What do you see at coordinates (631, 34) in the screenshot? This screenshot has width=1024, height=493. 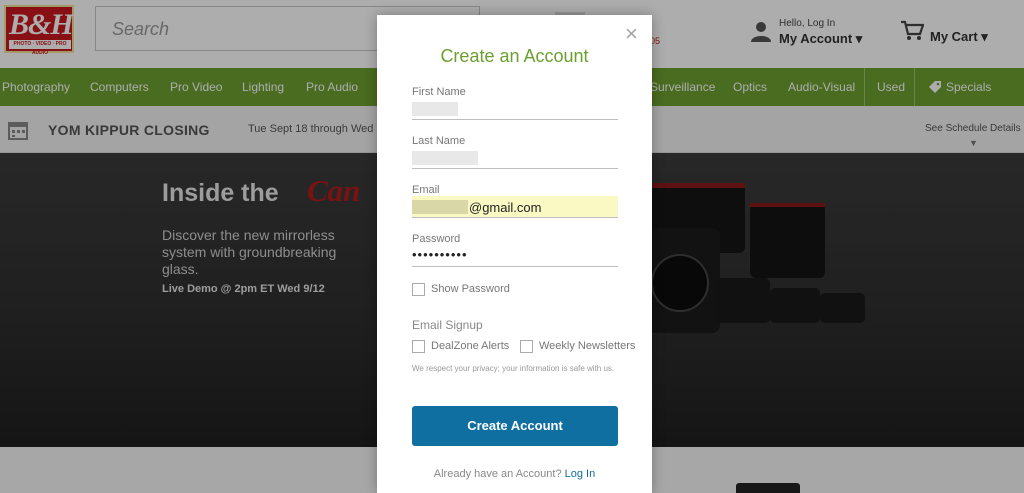 I see `close-icon: ×` at bounding box center [631, 34].